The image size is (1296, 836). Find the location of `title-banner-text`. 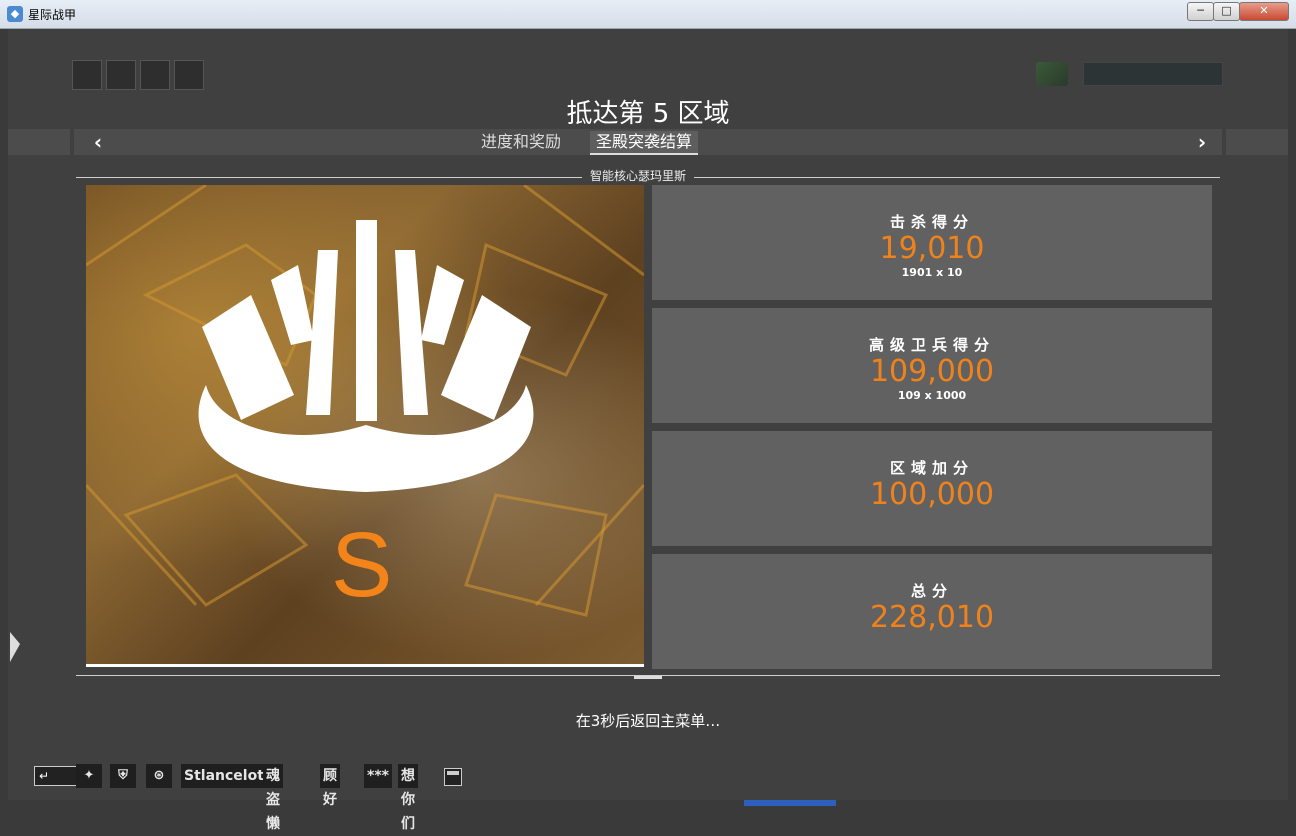

title-banner-text is located at coordinates (422, 14).